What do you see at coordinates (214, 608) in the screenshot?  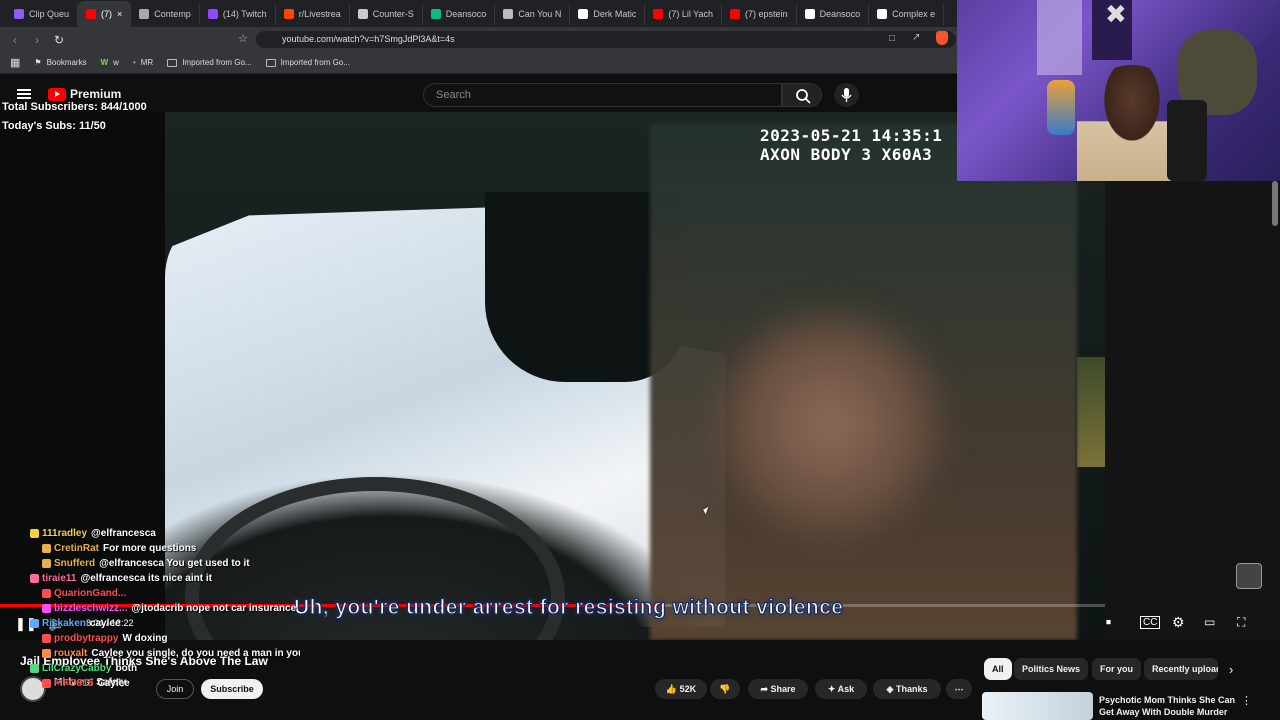 I see `chat-text: @jtodacrib nope not car insurance` at bounding box center [214, 608].